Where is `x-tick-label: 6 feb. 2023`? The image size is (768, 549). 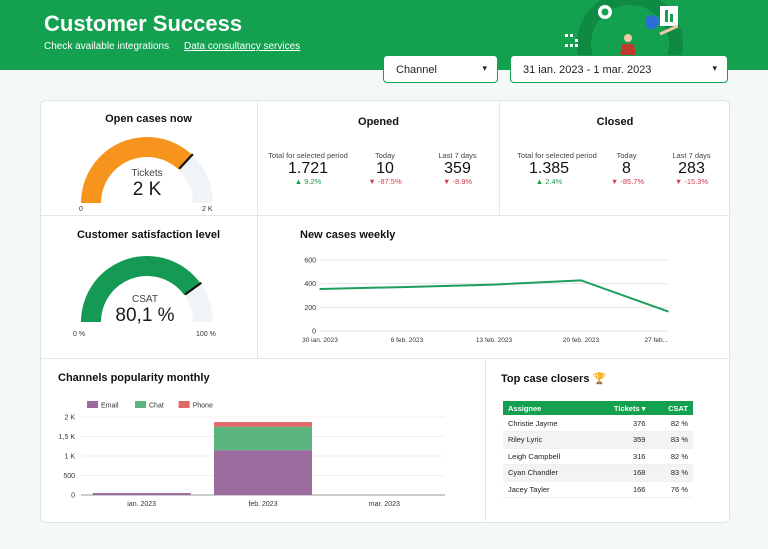
x-tick-label: 6 feb. 2023 is located at coordinates (407, 340).